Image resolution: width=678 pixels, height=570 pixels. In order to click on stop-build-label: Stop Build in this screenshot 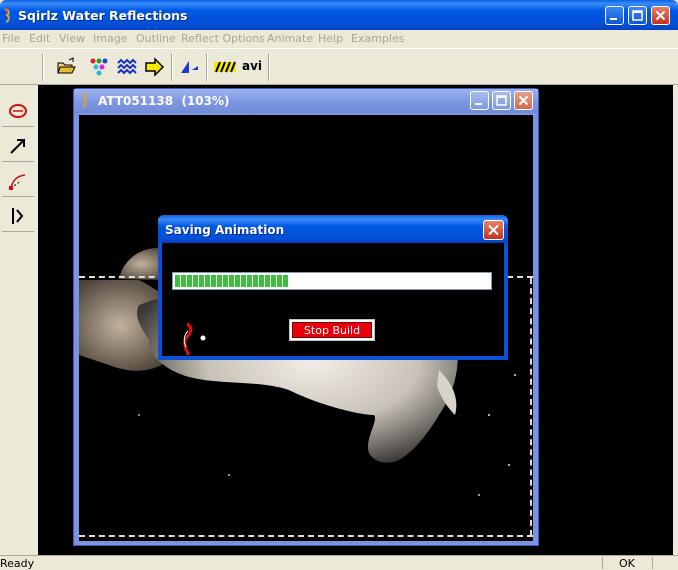, I will do `click(332, 330)`.